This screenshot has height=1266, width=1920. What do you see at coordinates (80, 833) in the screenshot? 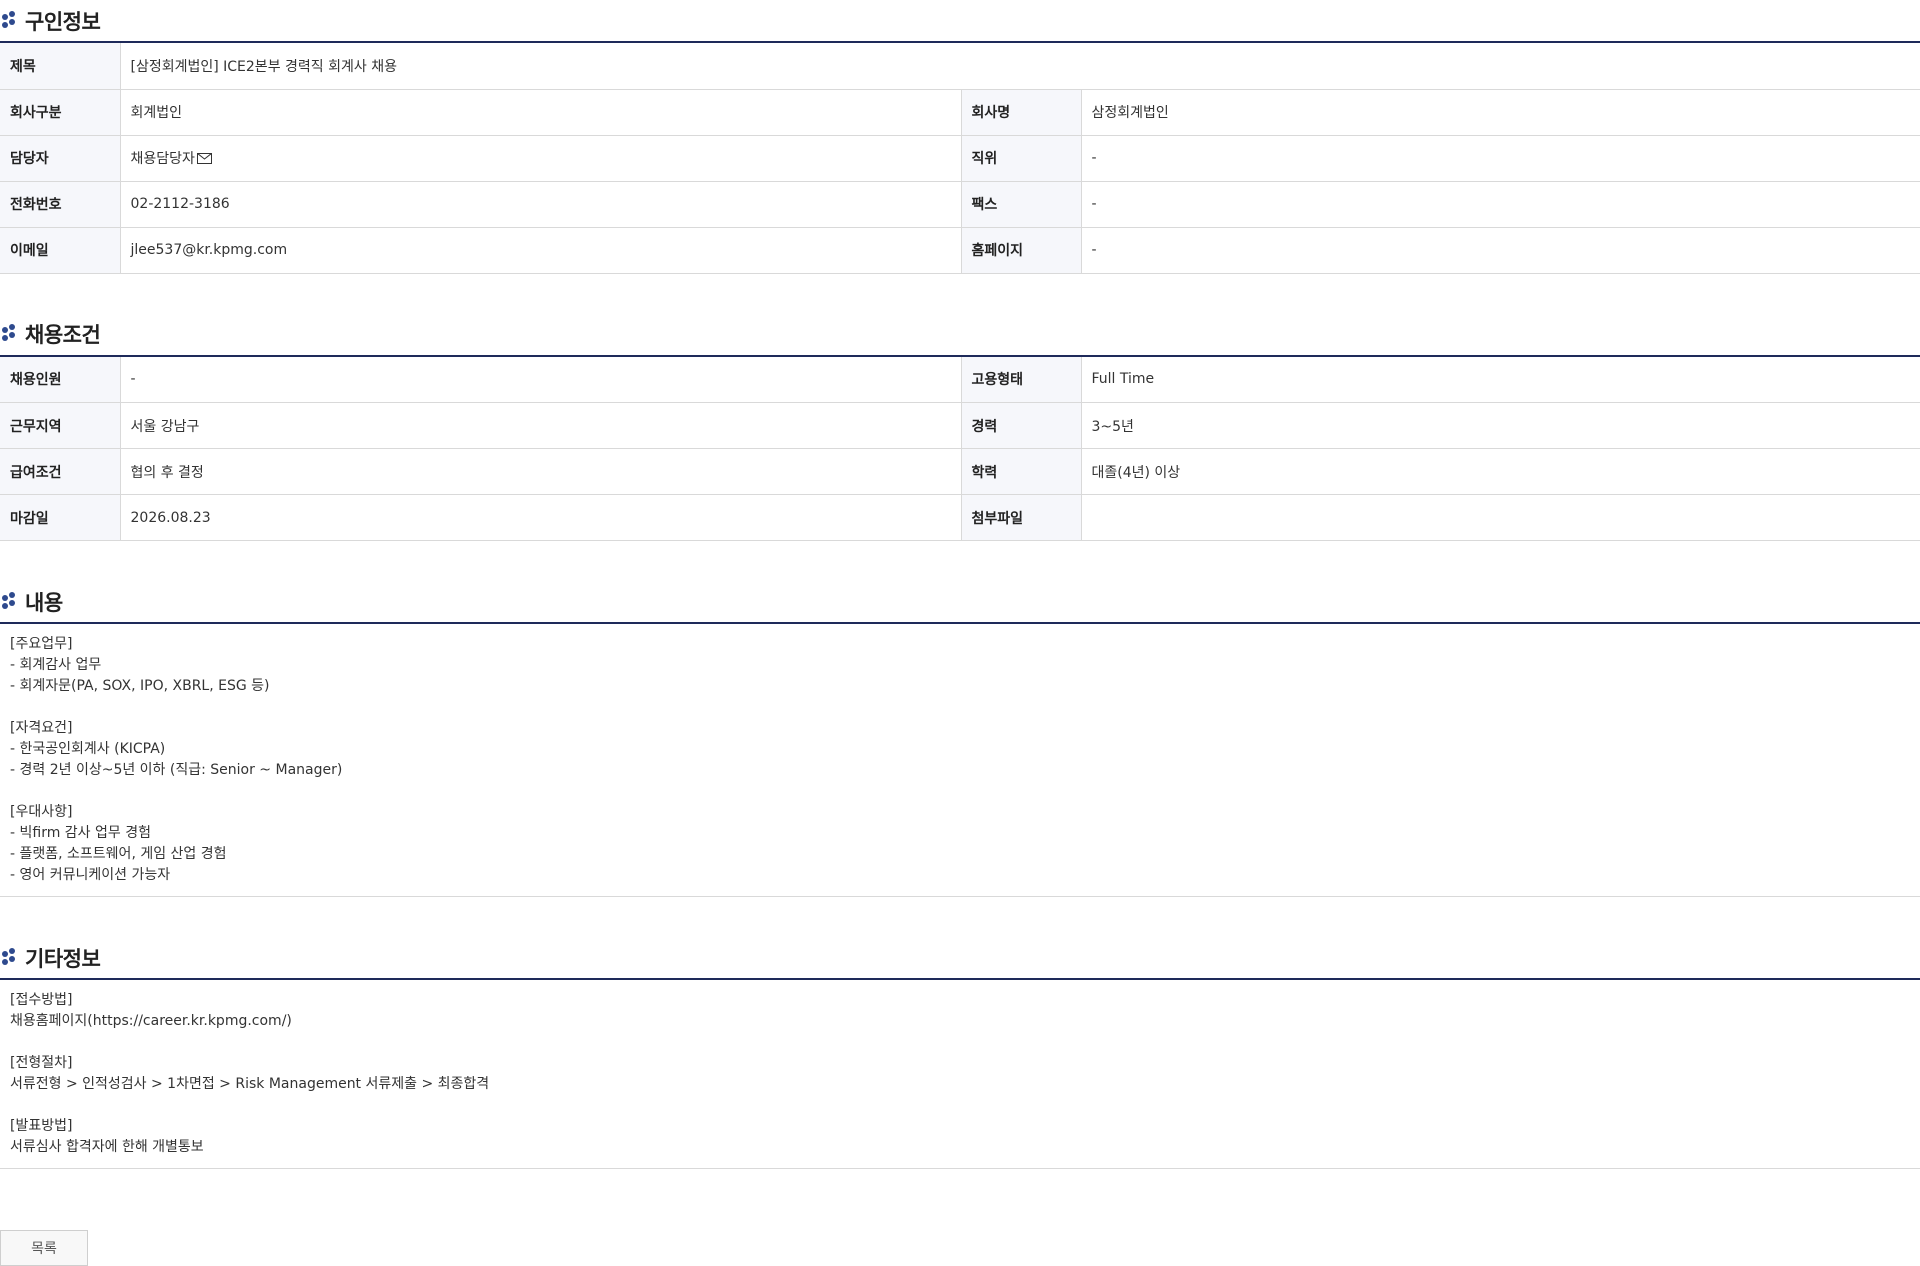
I see `content-line: - 빅firm 감사 업무 경험` at bounding box center [80, 833].